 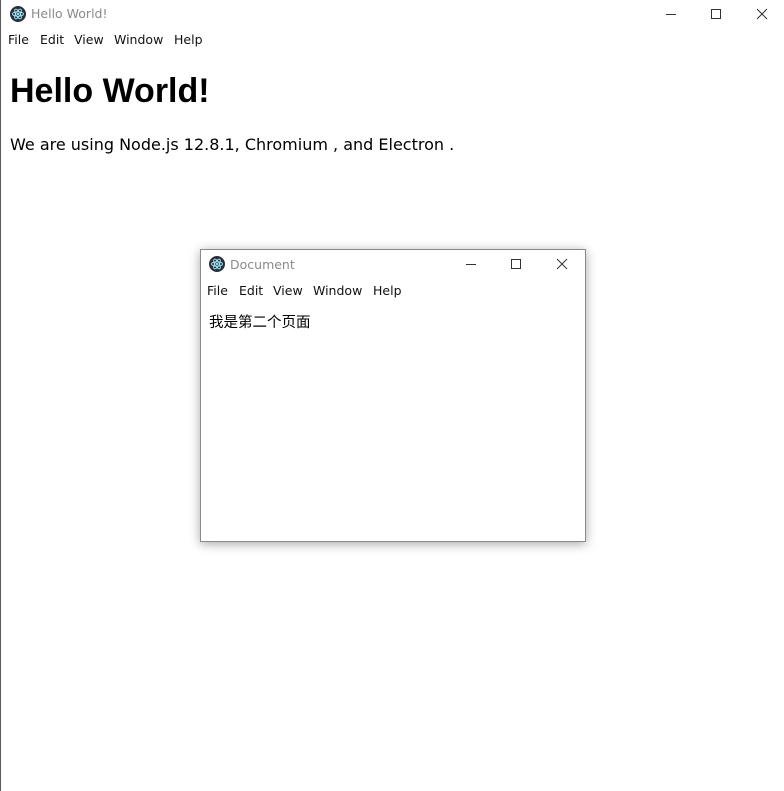 I want to click on document-content-text: 我是第二个页面, so click(x=260, y=323).